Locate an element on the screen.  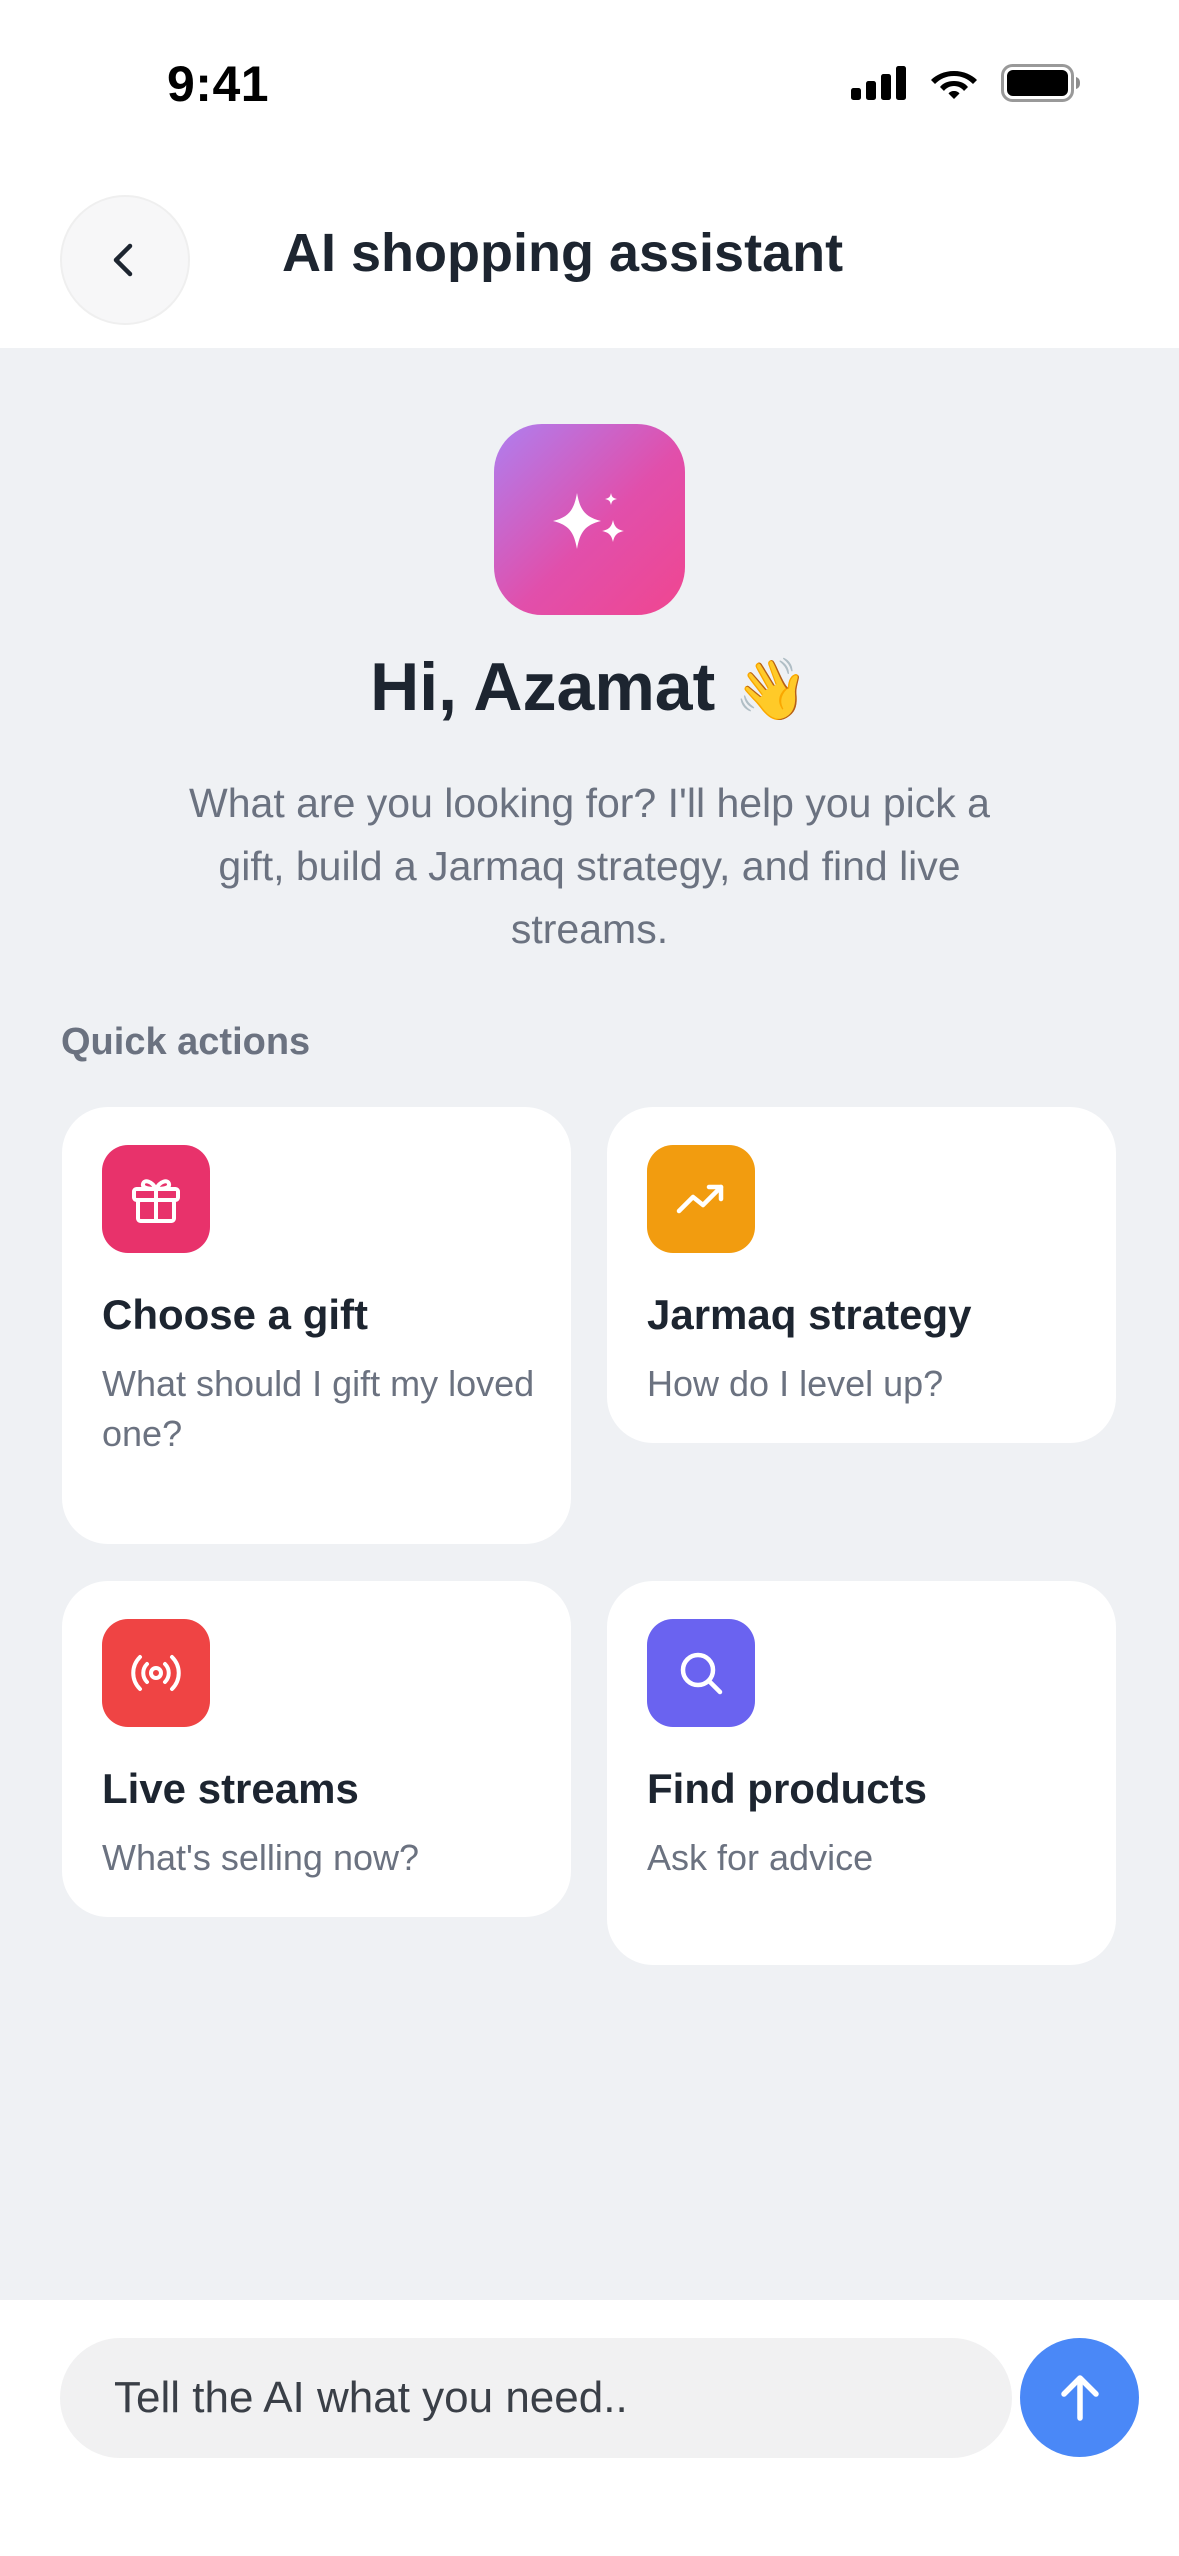
broadcast-icon is located at coordinates (156, 1673).